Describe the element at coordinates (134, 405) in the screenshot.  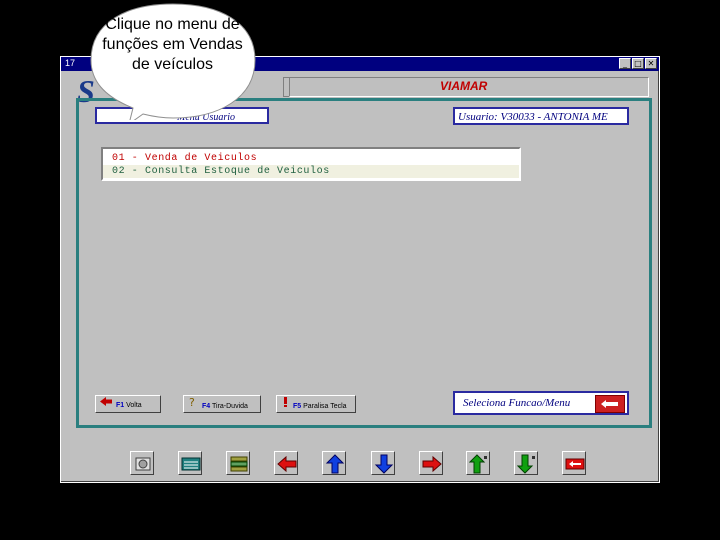
I see `f1-label: Volta` at that location.